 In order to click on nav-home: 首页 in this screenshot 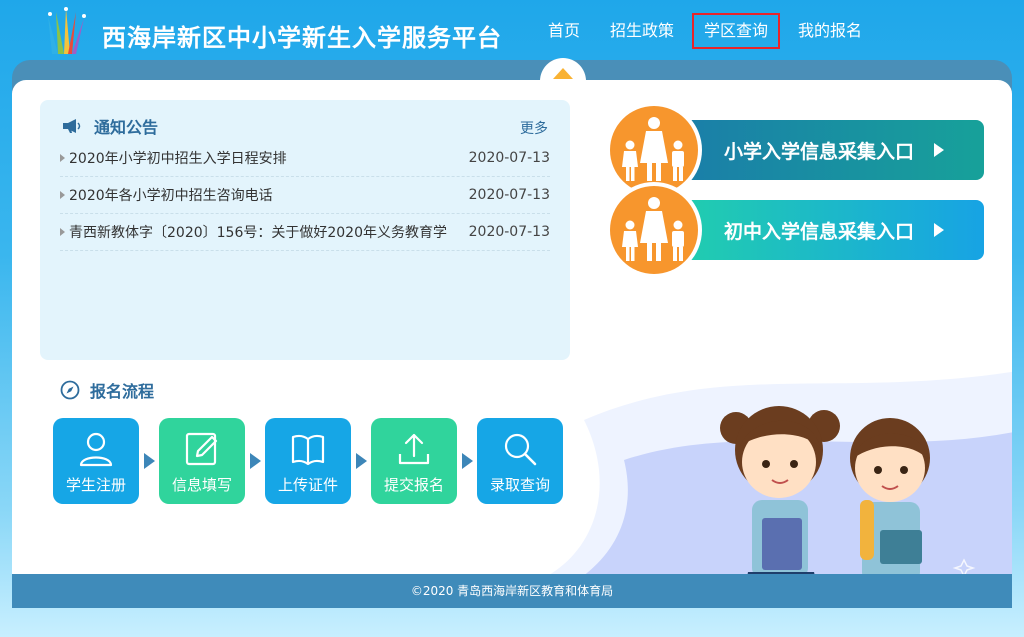, I will do `click(564, 31)`.